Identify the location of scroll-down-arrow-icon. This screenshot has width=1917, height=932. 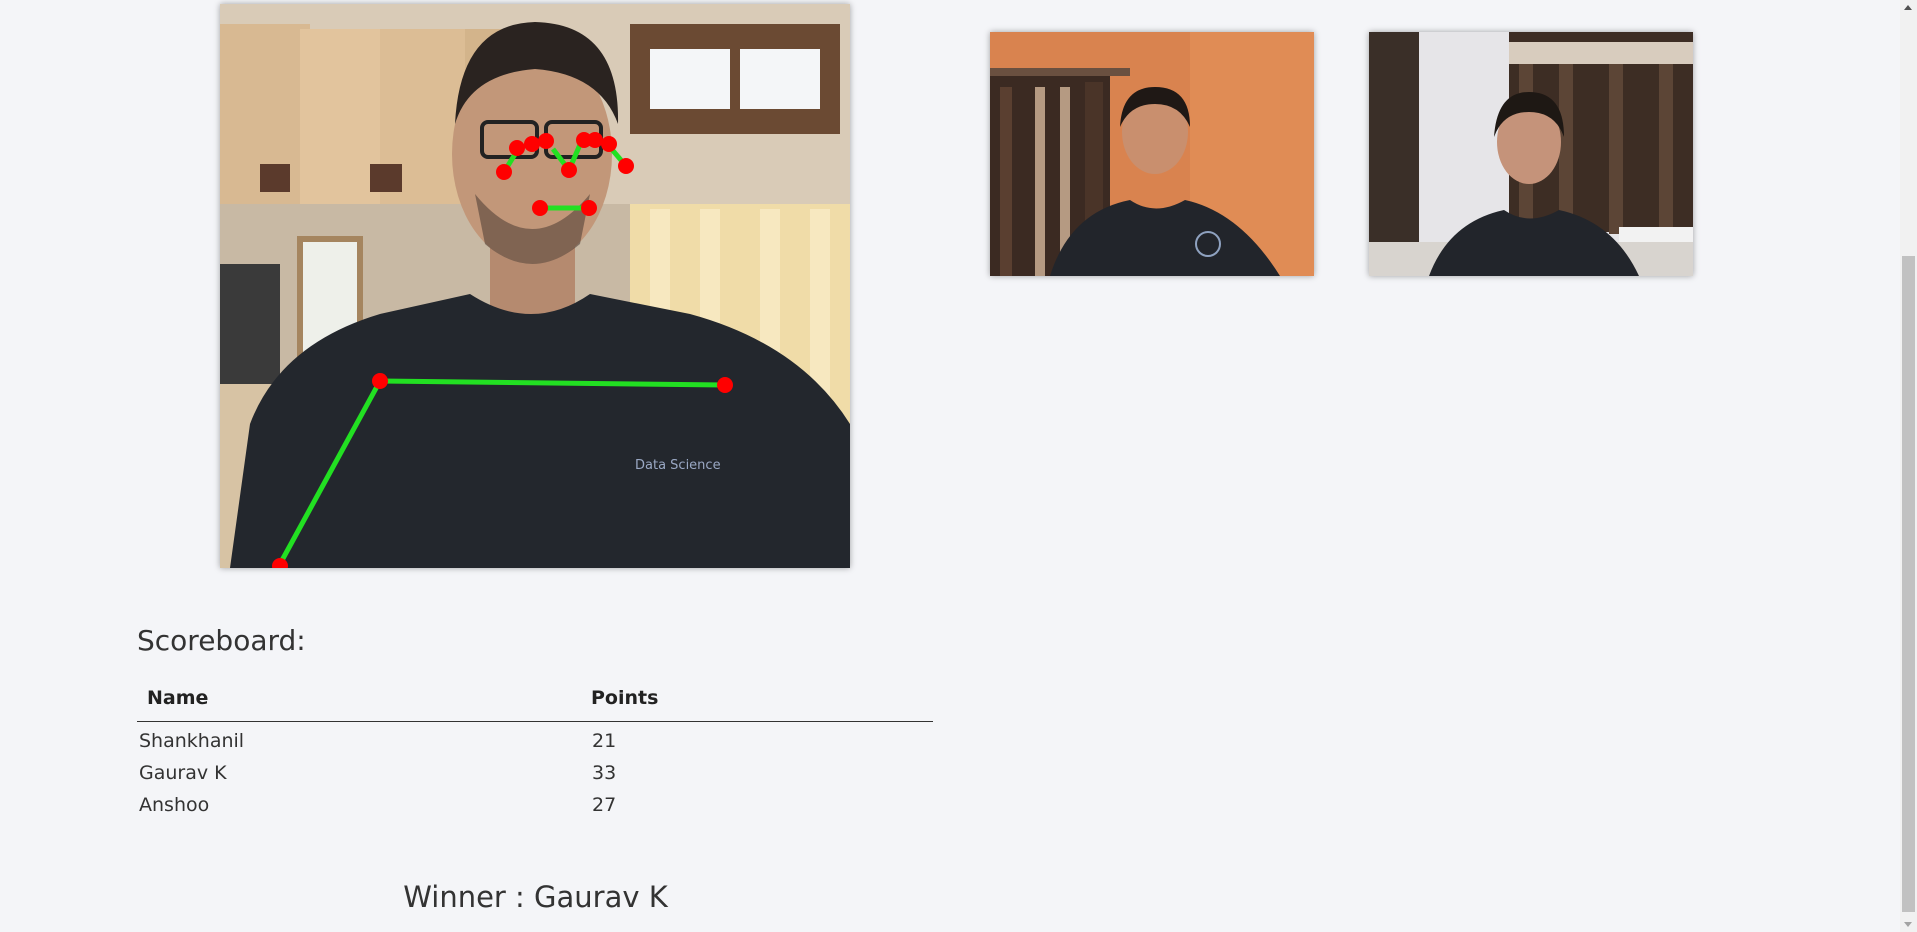
(1908, 924).